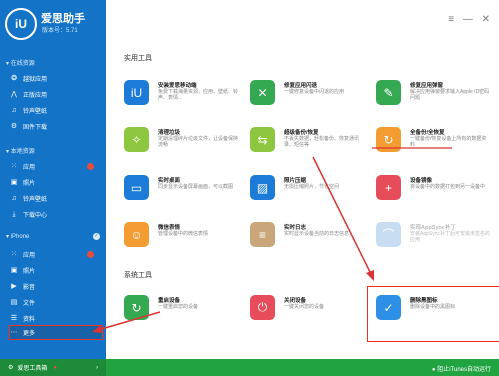  Describe the element at coordinates (461, 368) in the screenshot. I see `stop-itunes-autorun: ● 阻止iTunes自动运行` at that location.